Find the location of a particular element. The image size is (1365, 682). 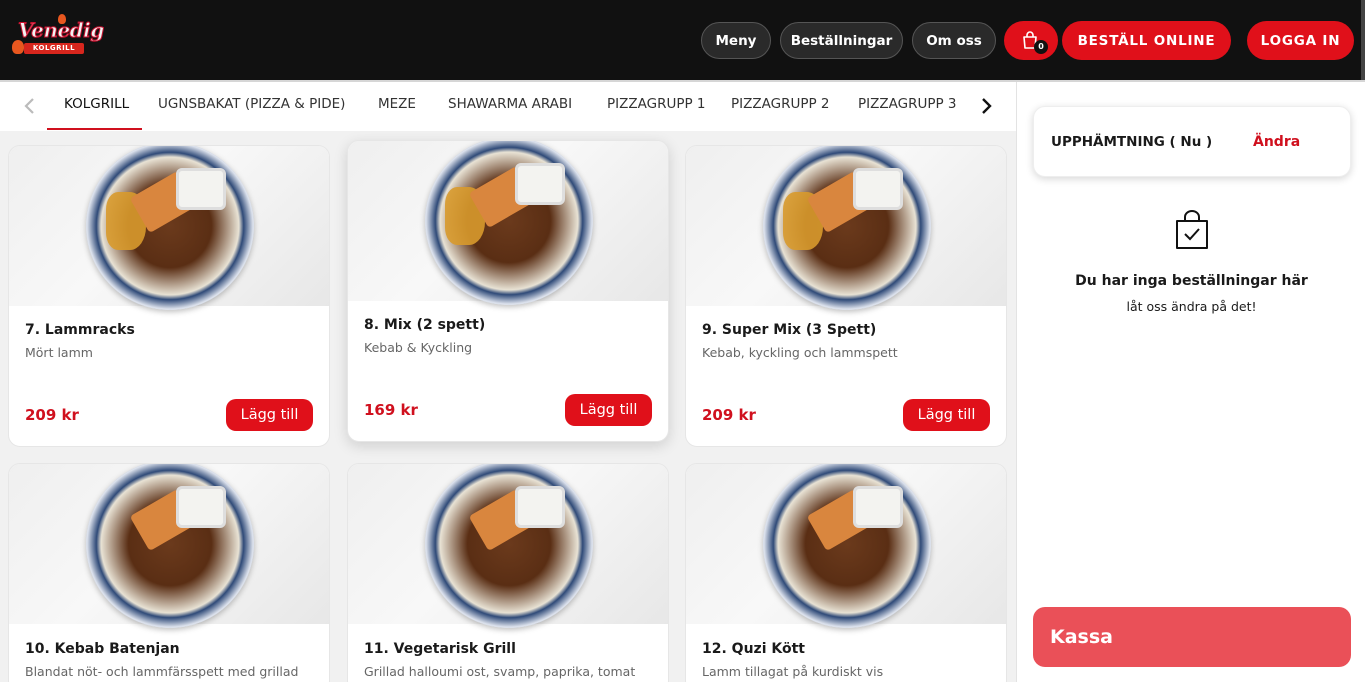

chevron-left-icon is located at coordinates (30, 106).